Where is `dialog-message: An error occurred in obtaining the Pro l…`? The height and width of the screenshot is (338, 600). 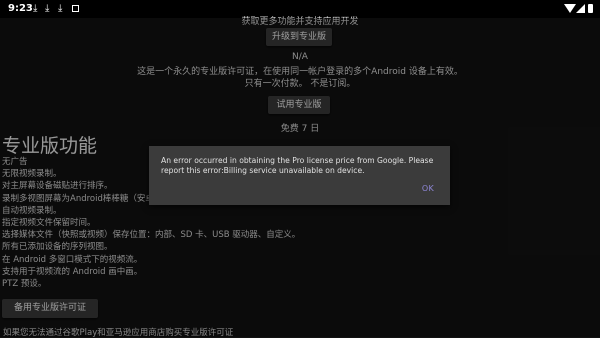 dialog-message: An error occurred in obtaining the Pro l… is located at coordinates (297, 165).